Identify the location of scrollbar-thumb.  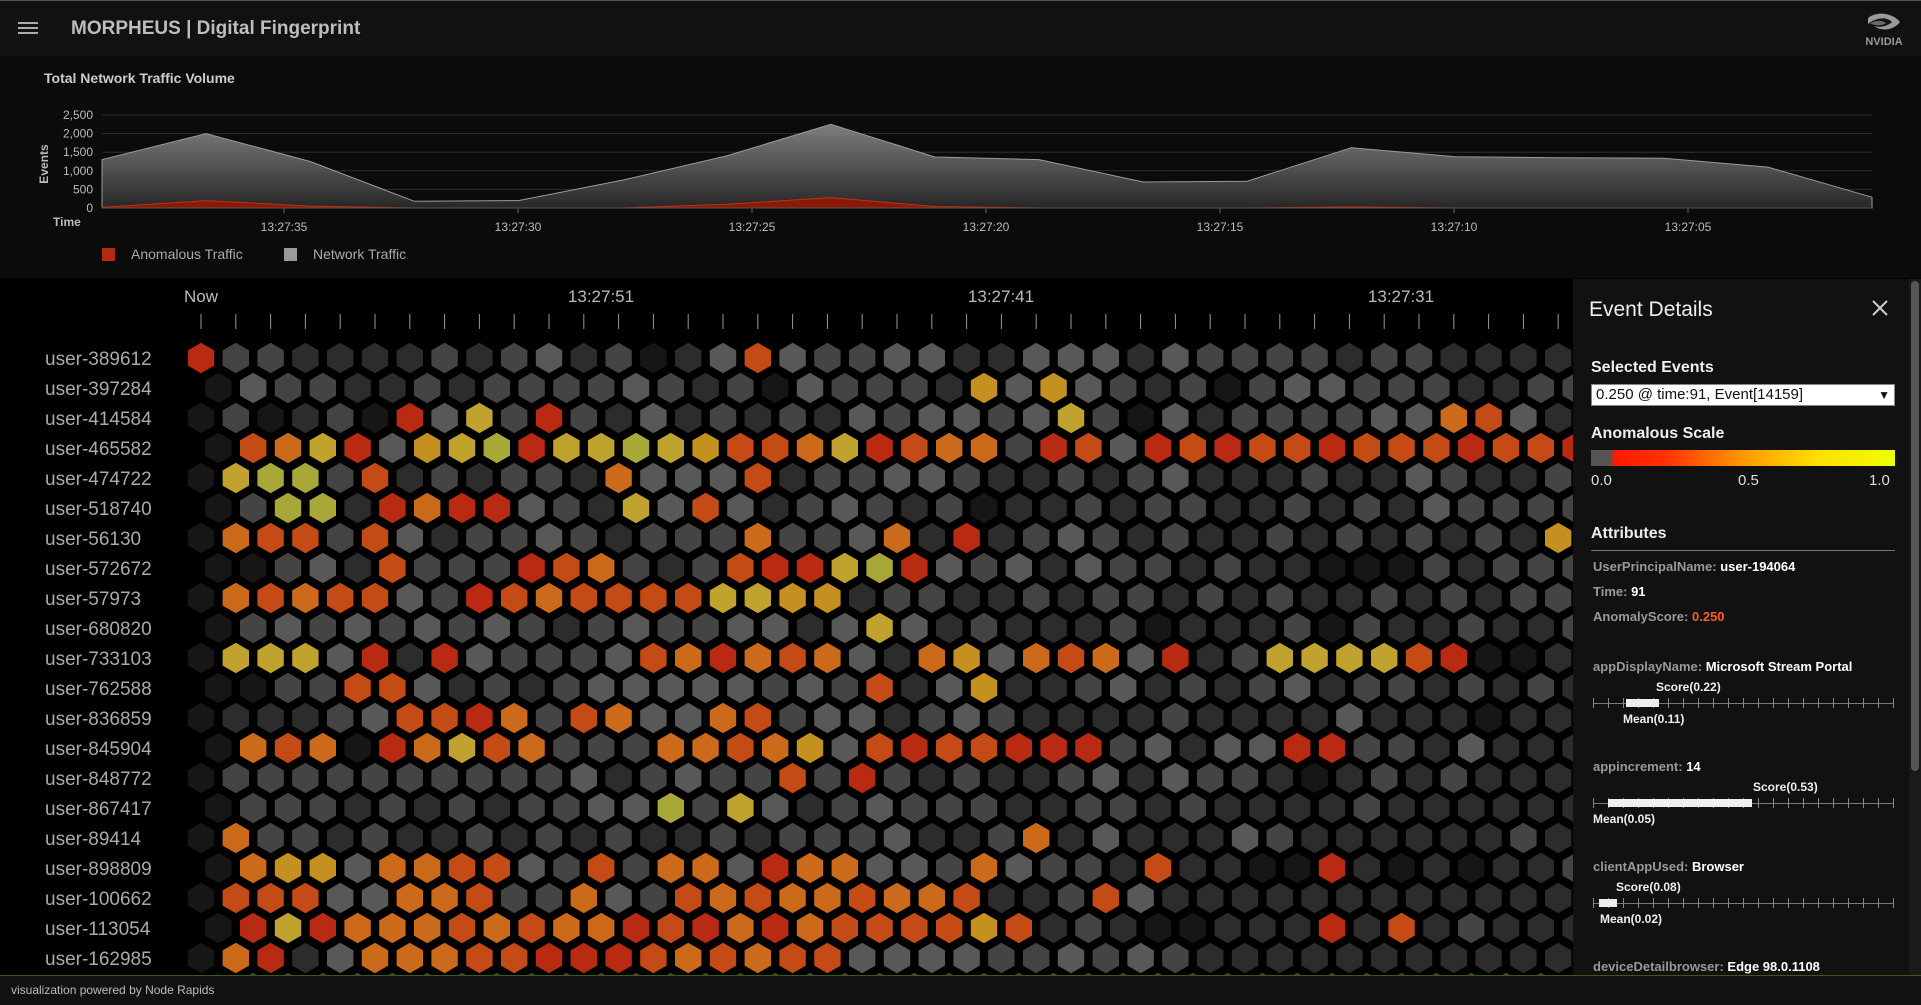
(1915, 526).